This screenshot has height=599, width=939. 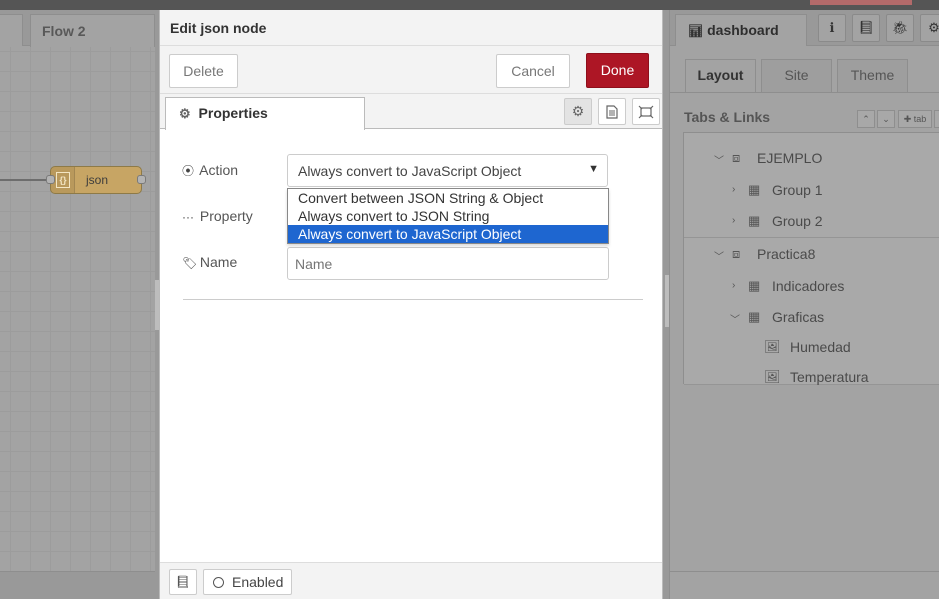 What do you see at coordinates (77, 309) in the screenshot?
I see `flow-canvas` at bounding box center [77, 309].